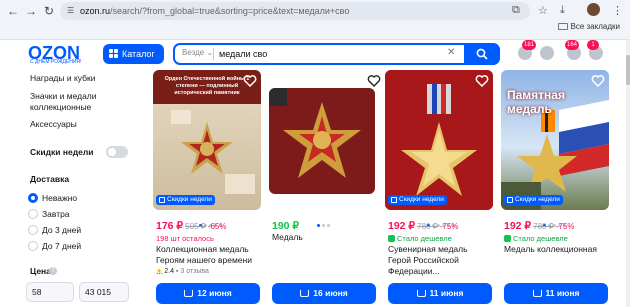 The width and height of the screenshot is (630, 307). I want to click on search-scope-select: Везде ⌄, so click(197, 52).